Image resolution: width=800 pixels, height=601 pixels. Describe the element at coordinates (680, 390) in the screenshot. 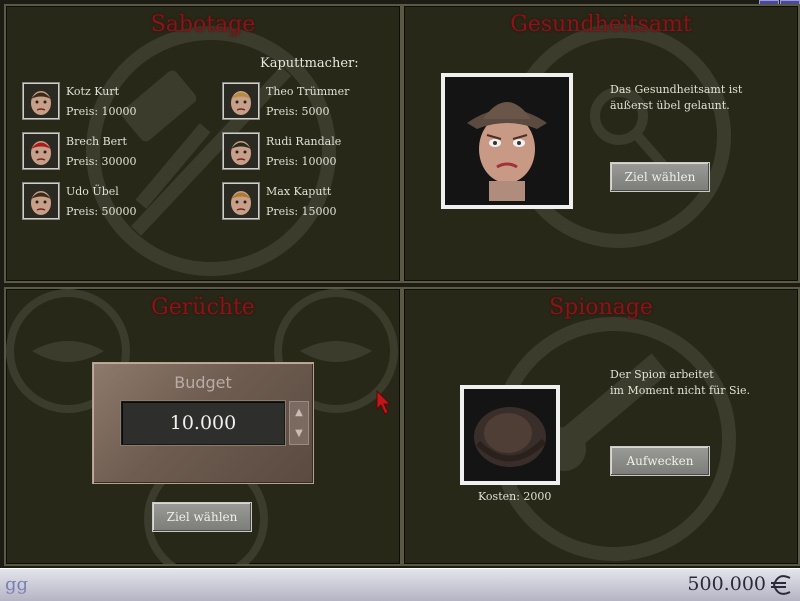

I see `spionage-text-2: im Moment nicht für Sie.` at that location.